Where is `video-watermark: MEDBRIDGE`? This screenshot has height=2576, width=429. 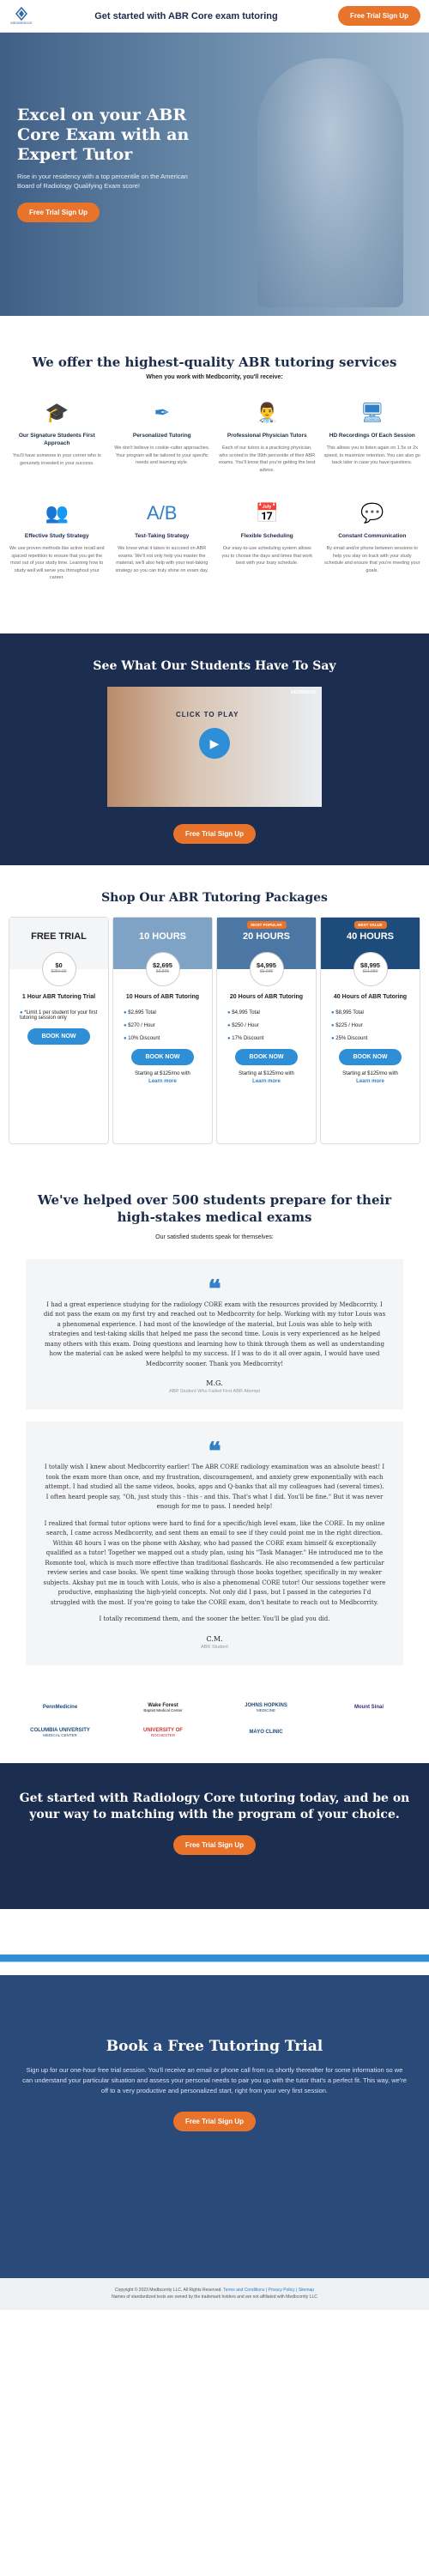
video-watermark: MEDBRIDGE is located at coordinates (303, 692).